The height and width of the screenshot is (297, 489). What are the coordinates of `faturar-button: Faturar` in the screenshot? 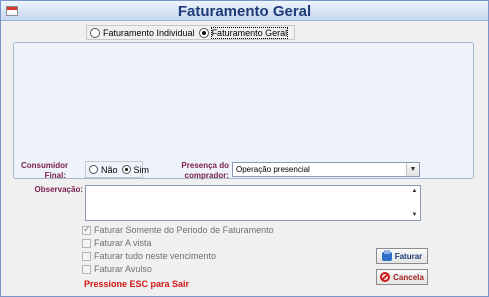 It's located at (402, 256).